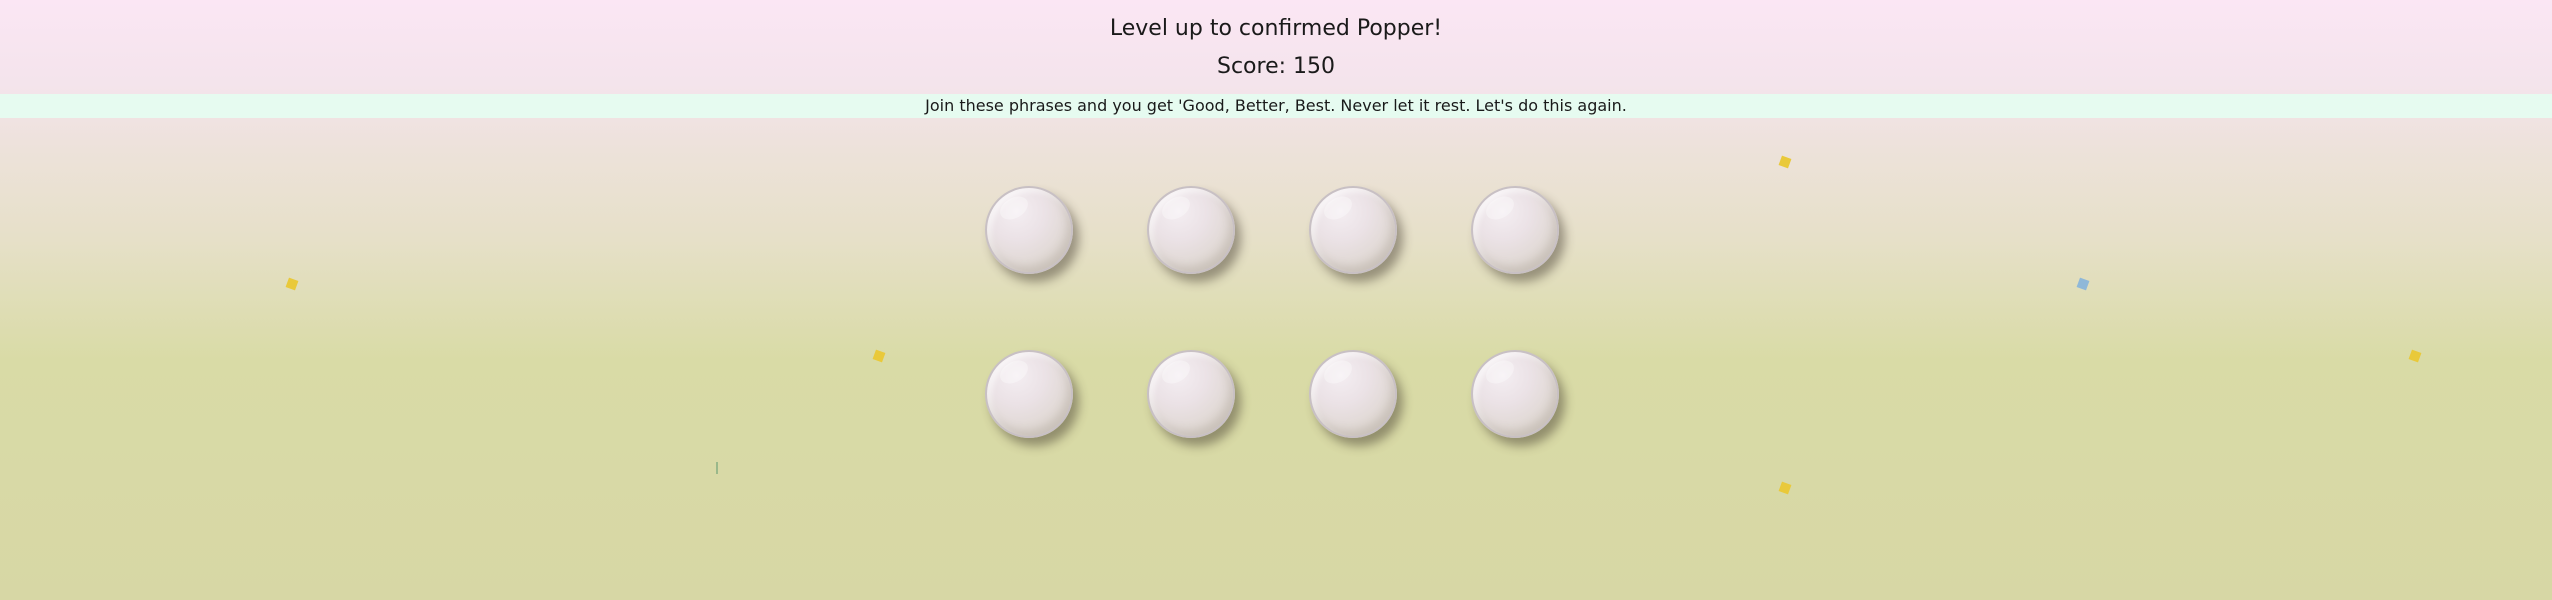  I want to click on score-display: Score: 150, so click(1275, 66).